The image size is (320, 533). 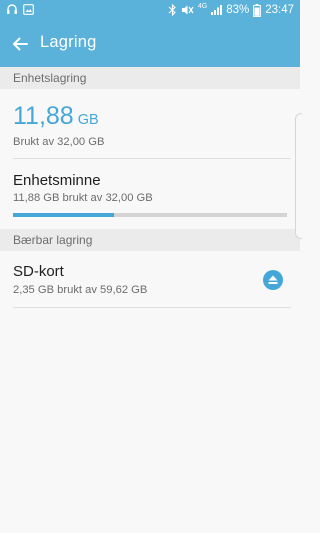 I want to click on page-title: Lagring, so click(x=68, y=42).